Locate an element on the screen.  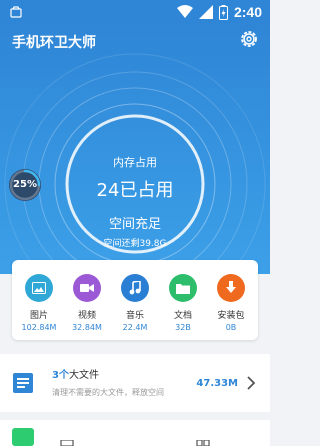
category-apk: 安装包 0B is located at coordinates (231, 303).